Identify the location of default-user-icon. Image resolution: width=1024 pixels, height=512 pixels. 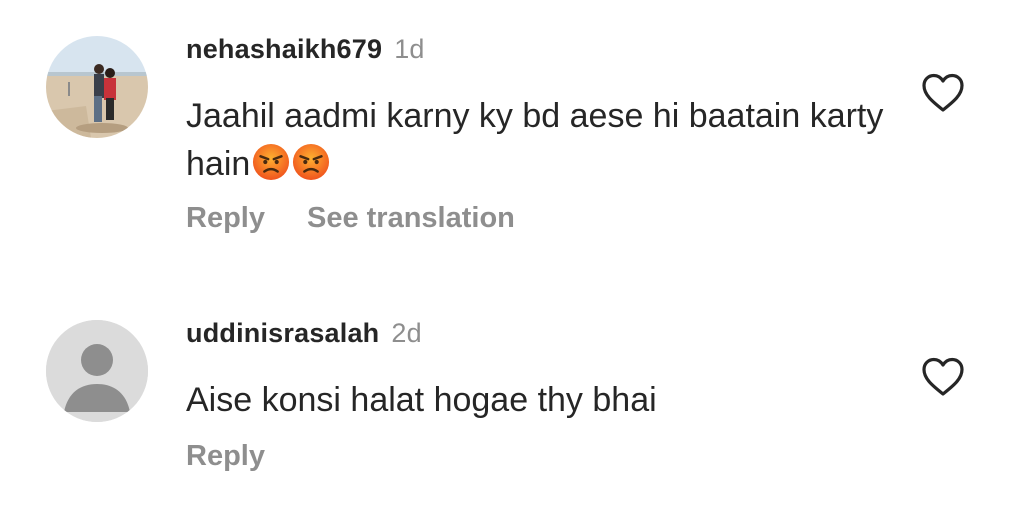
(97, 371).